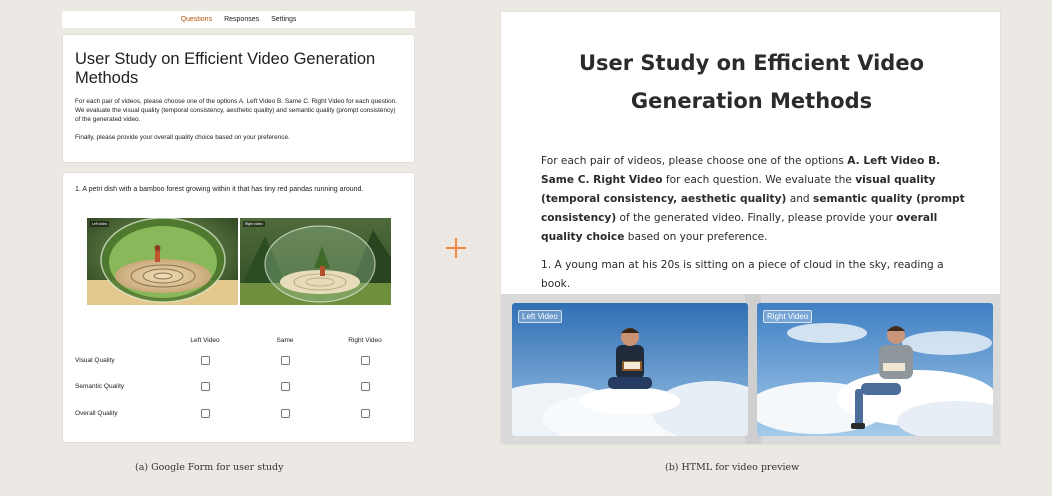  Describe the element at coordinates (365, 360) in the screenshot. I see `checkbox-visual-right` at that location.